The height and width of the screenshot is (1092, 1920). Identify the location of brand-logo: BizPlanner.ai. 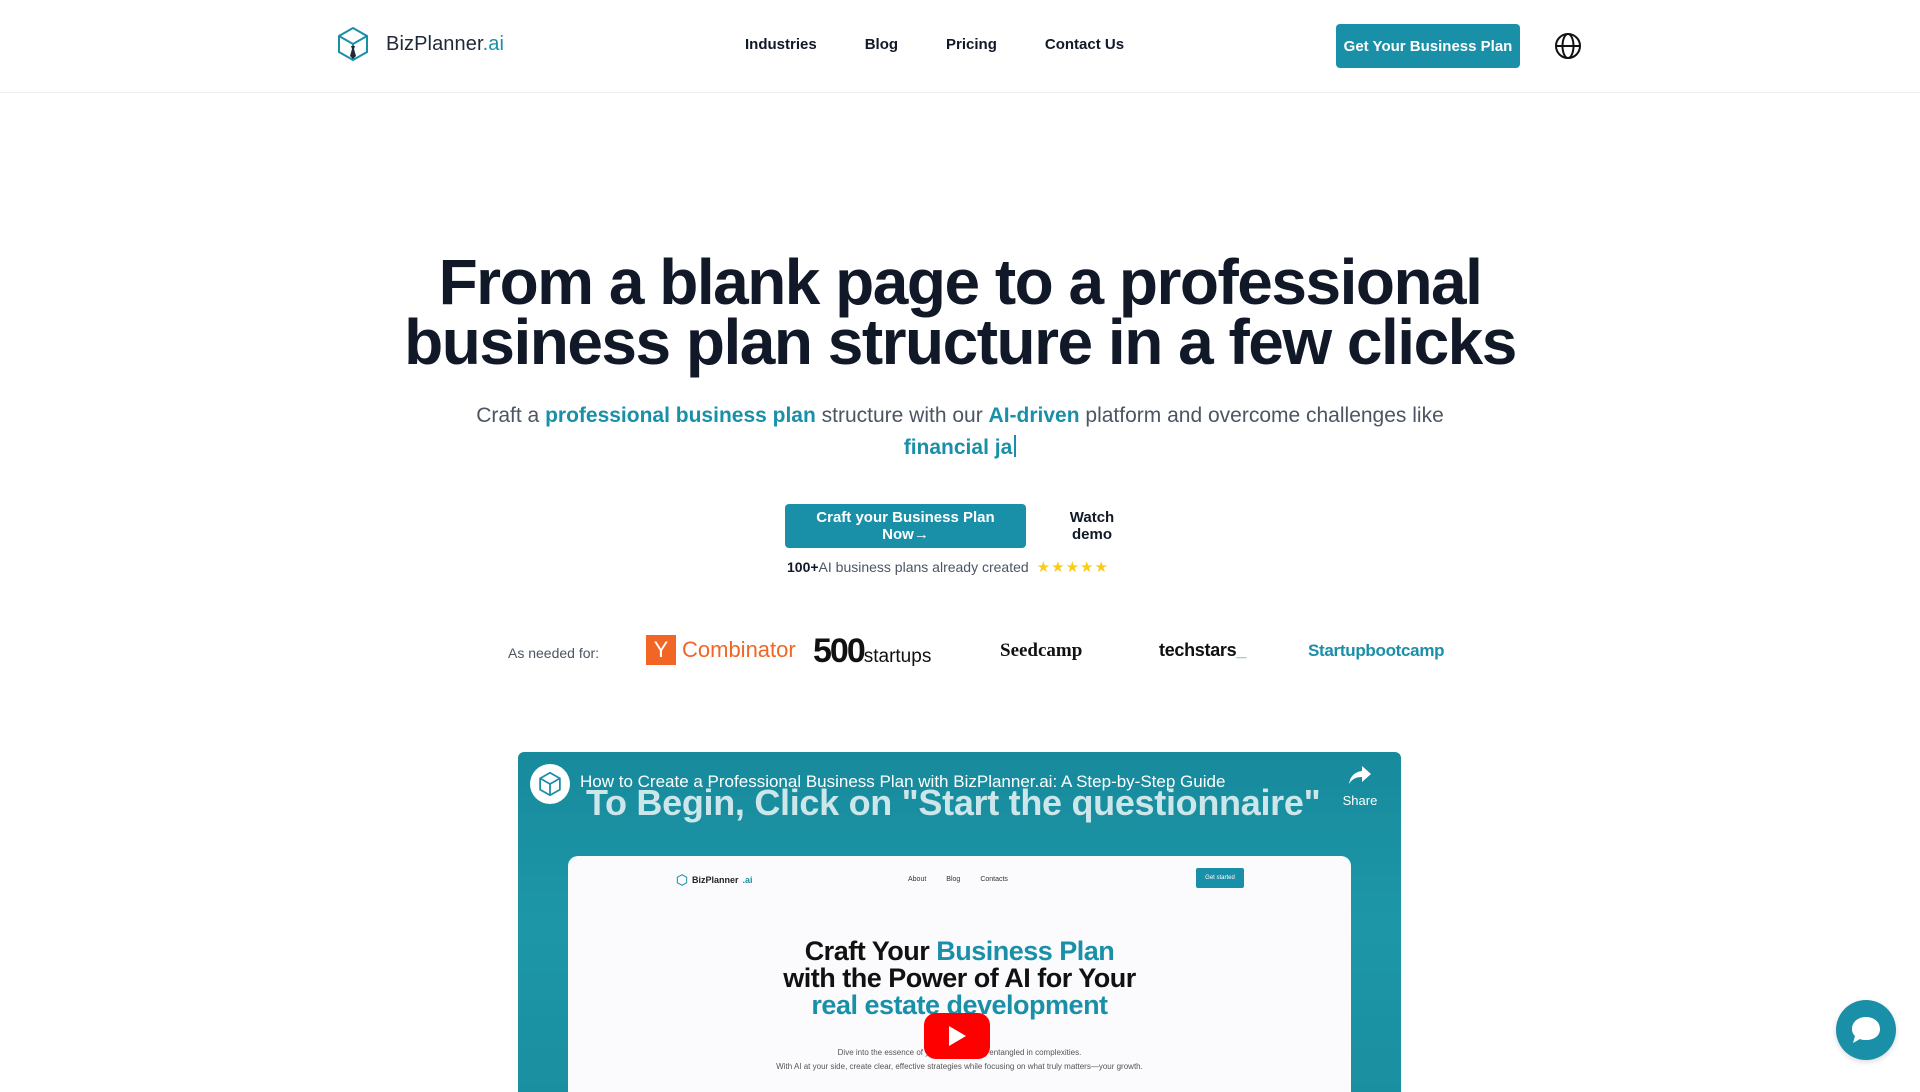
(420, 44).